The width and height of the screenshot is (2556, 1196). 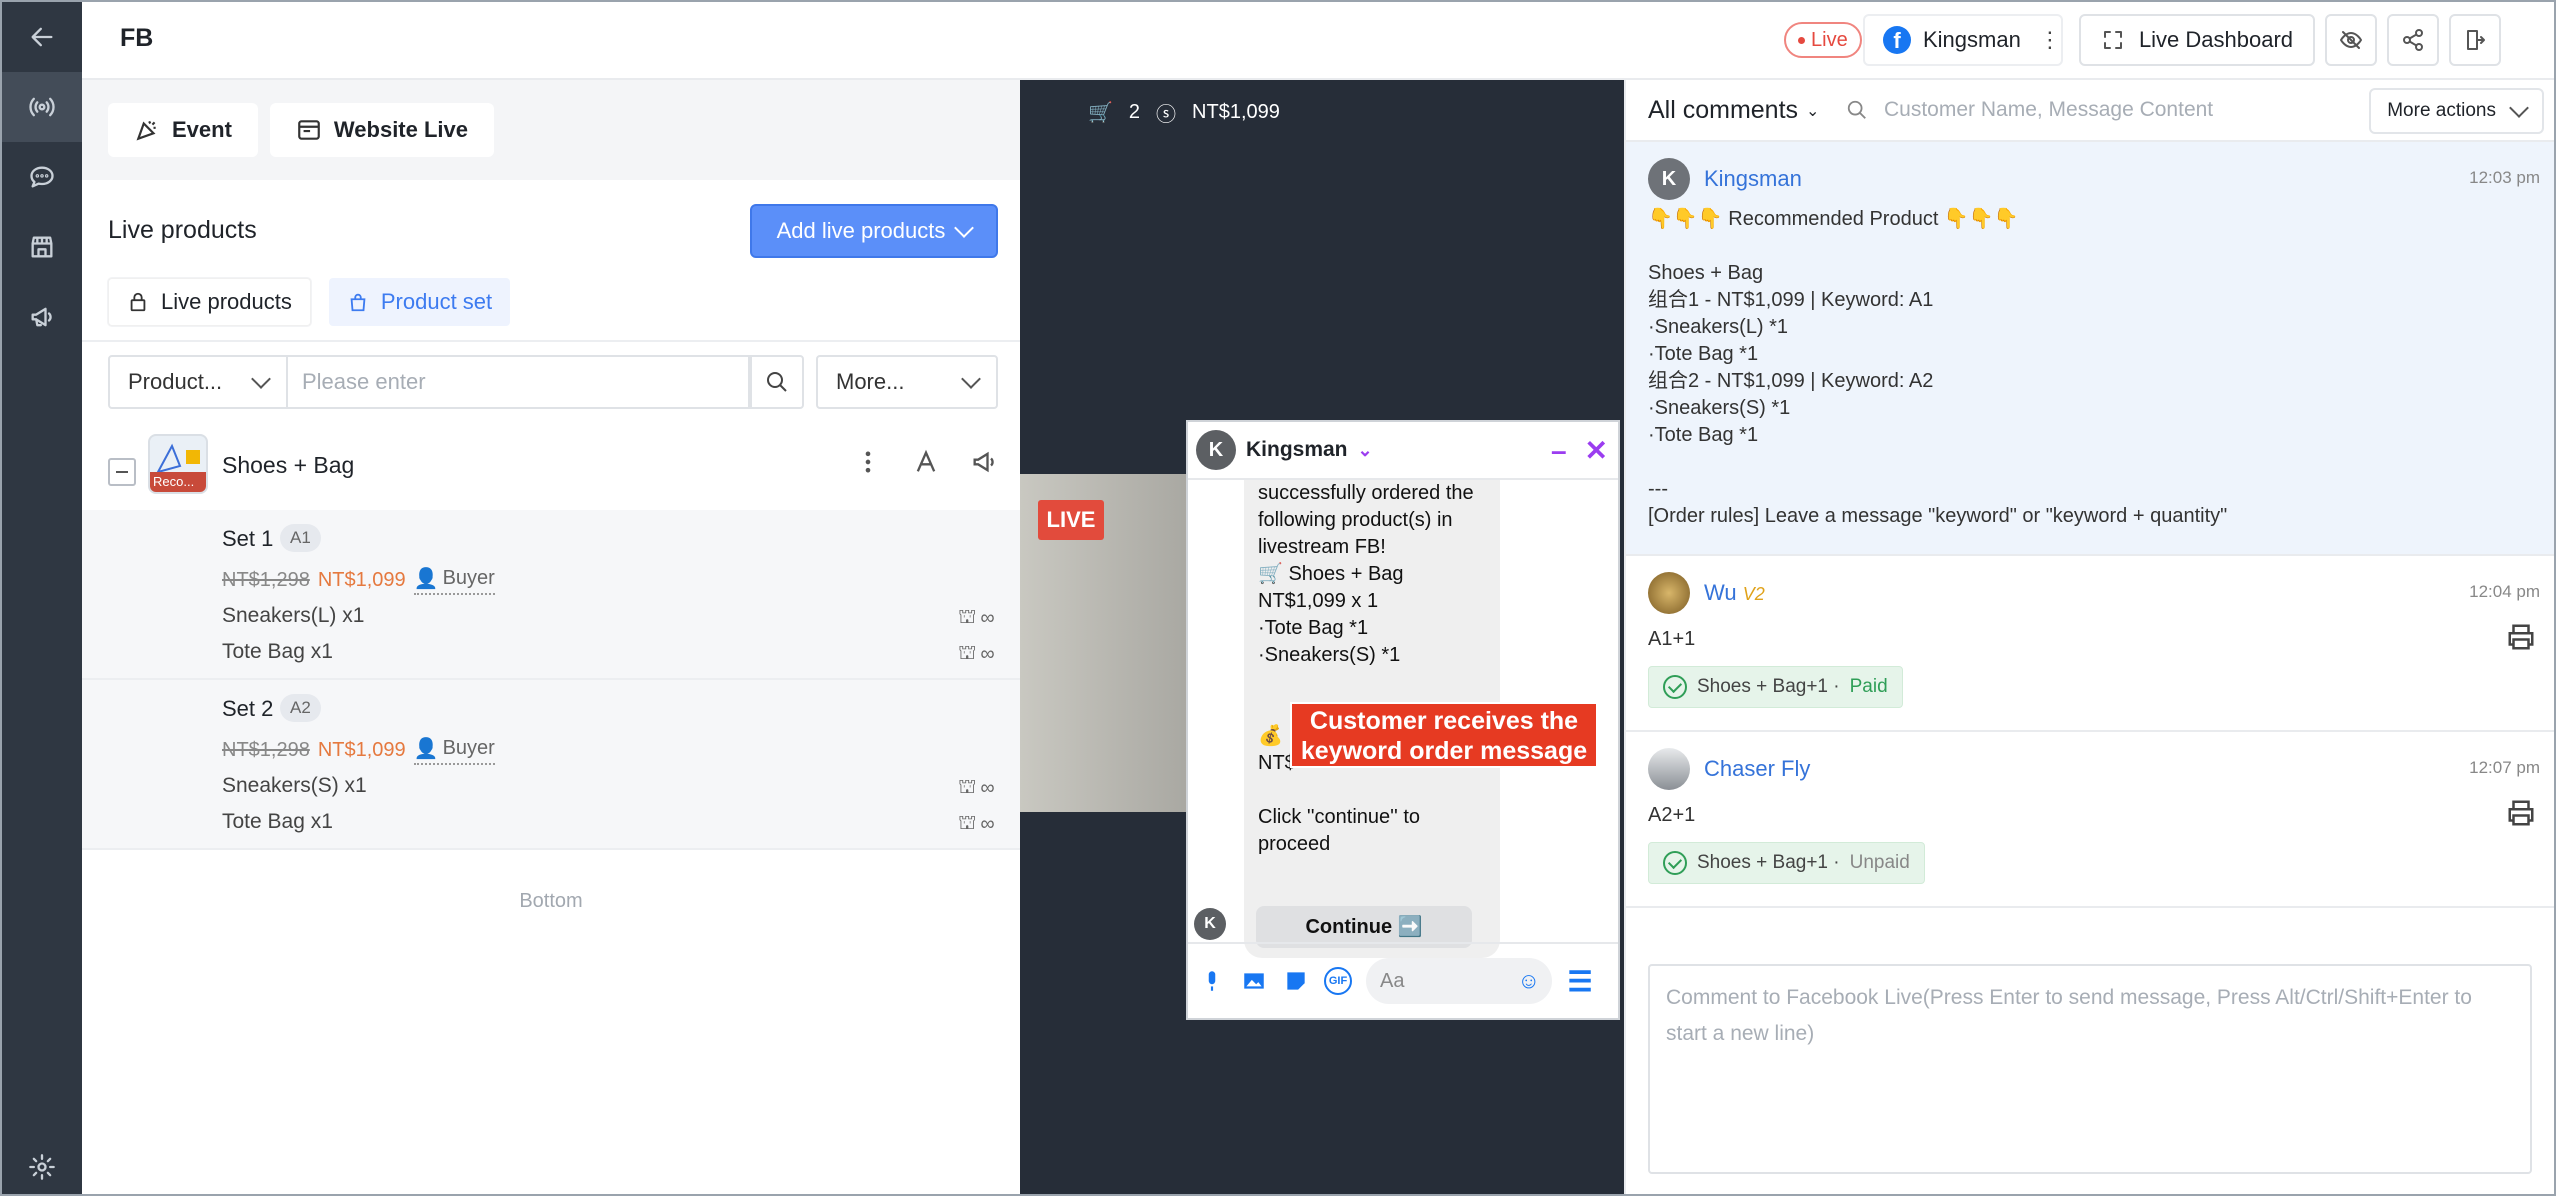 What do you see at coordinates (2456, 111) in the screenshot?
I see `more-actions-button: More actions` at bounding box center [2456, 111].